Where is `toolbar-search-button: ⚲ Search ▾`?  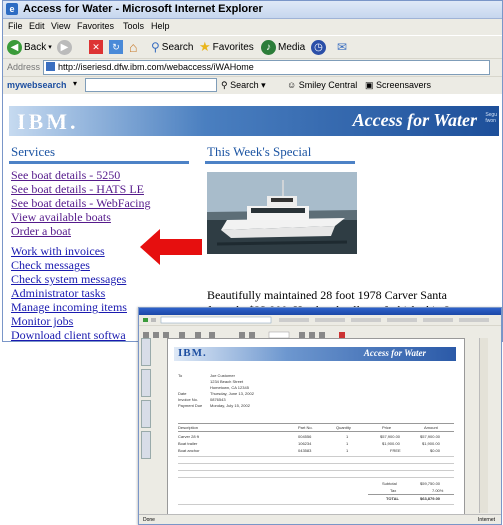
toolbar-search-button: ⚲ Search ▾ is located at coordinates (243, 85).